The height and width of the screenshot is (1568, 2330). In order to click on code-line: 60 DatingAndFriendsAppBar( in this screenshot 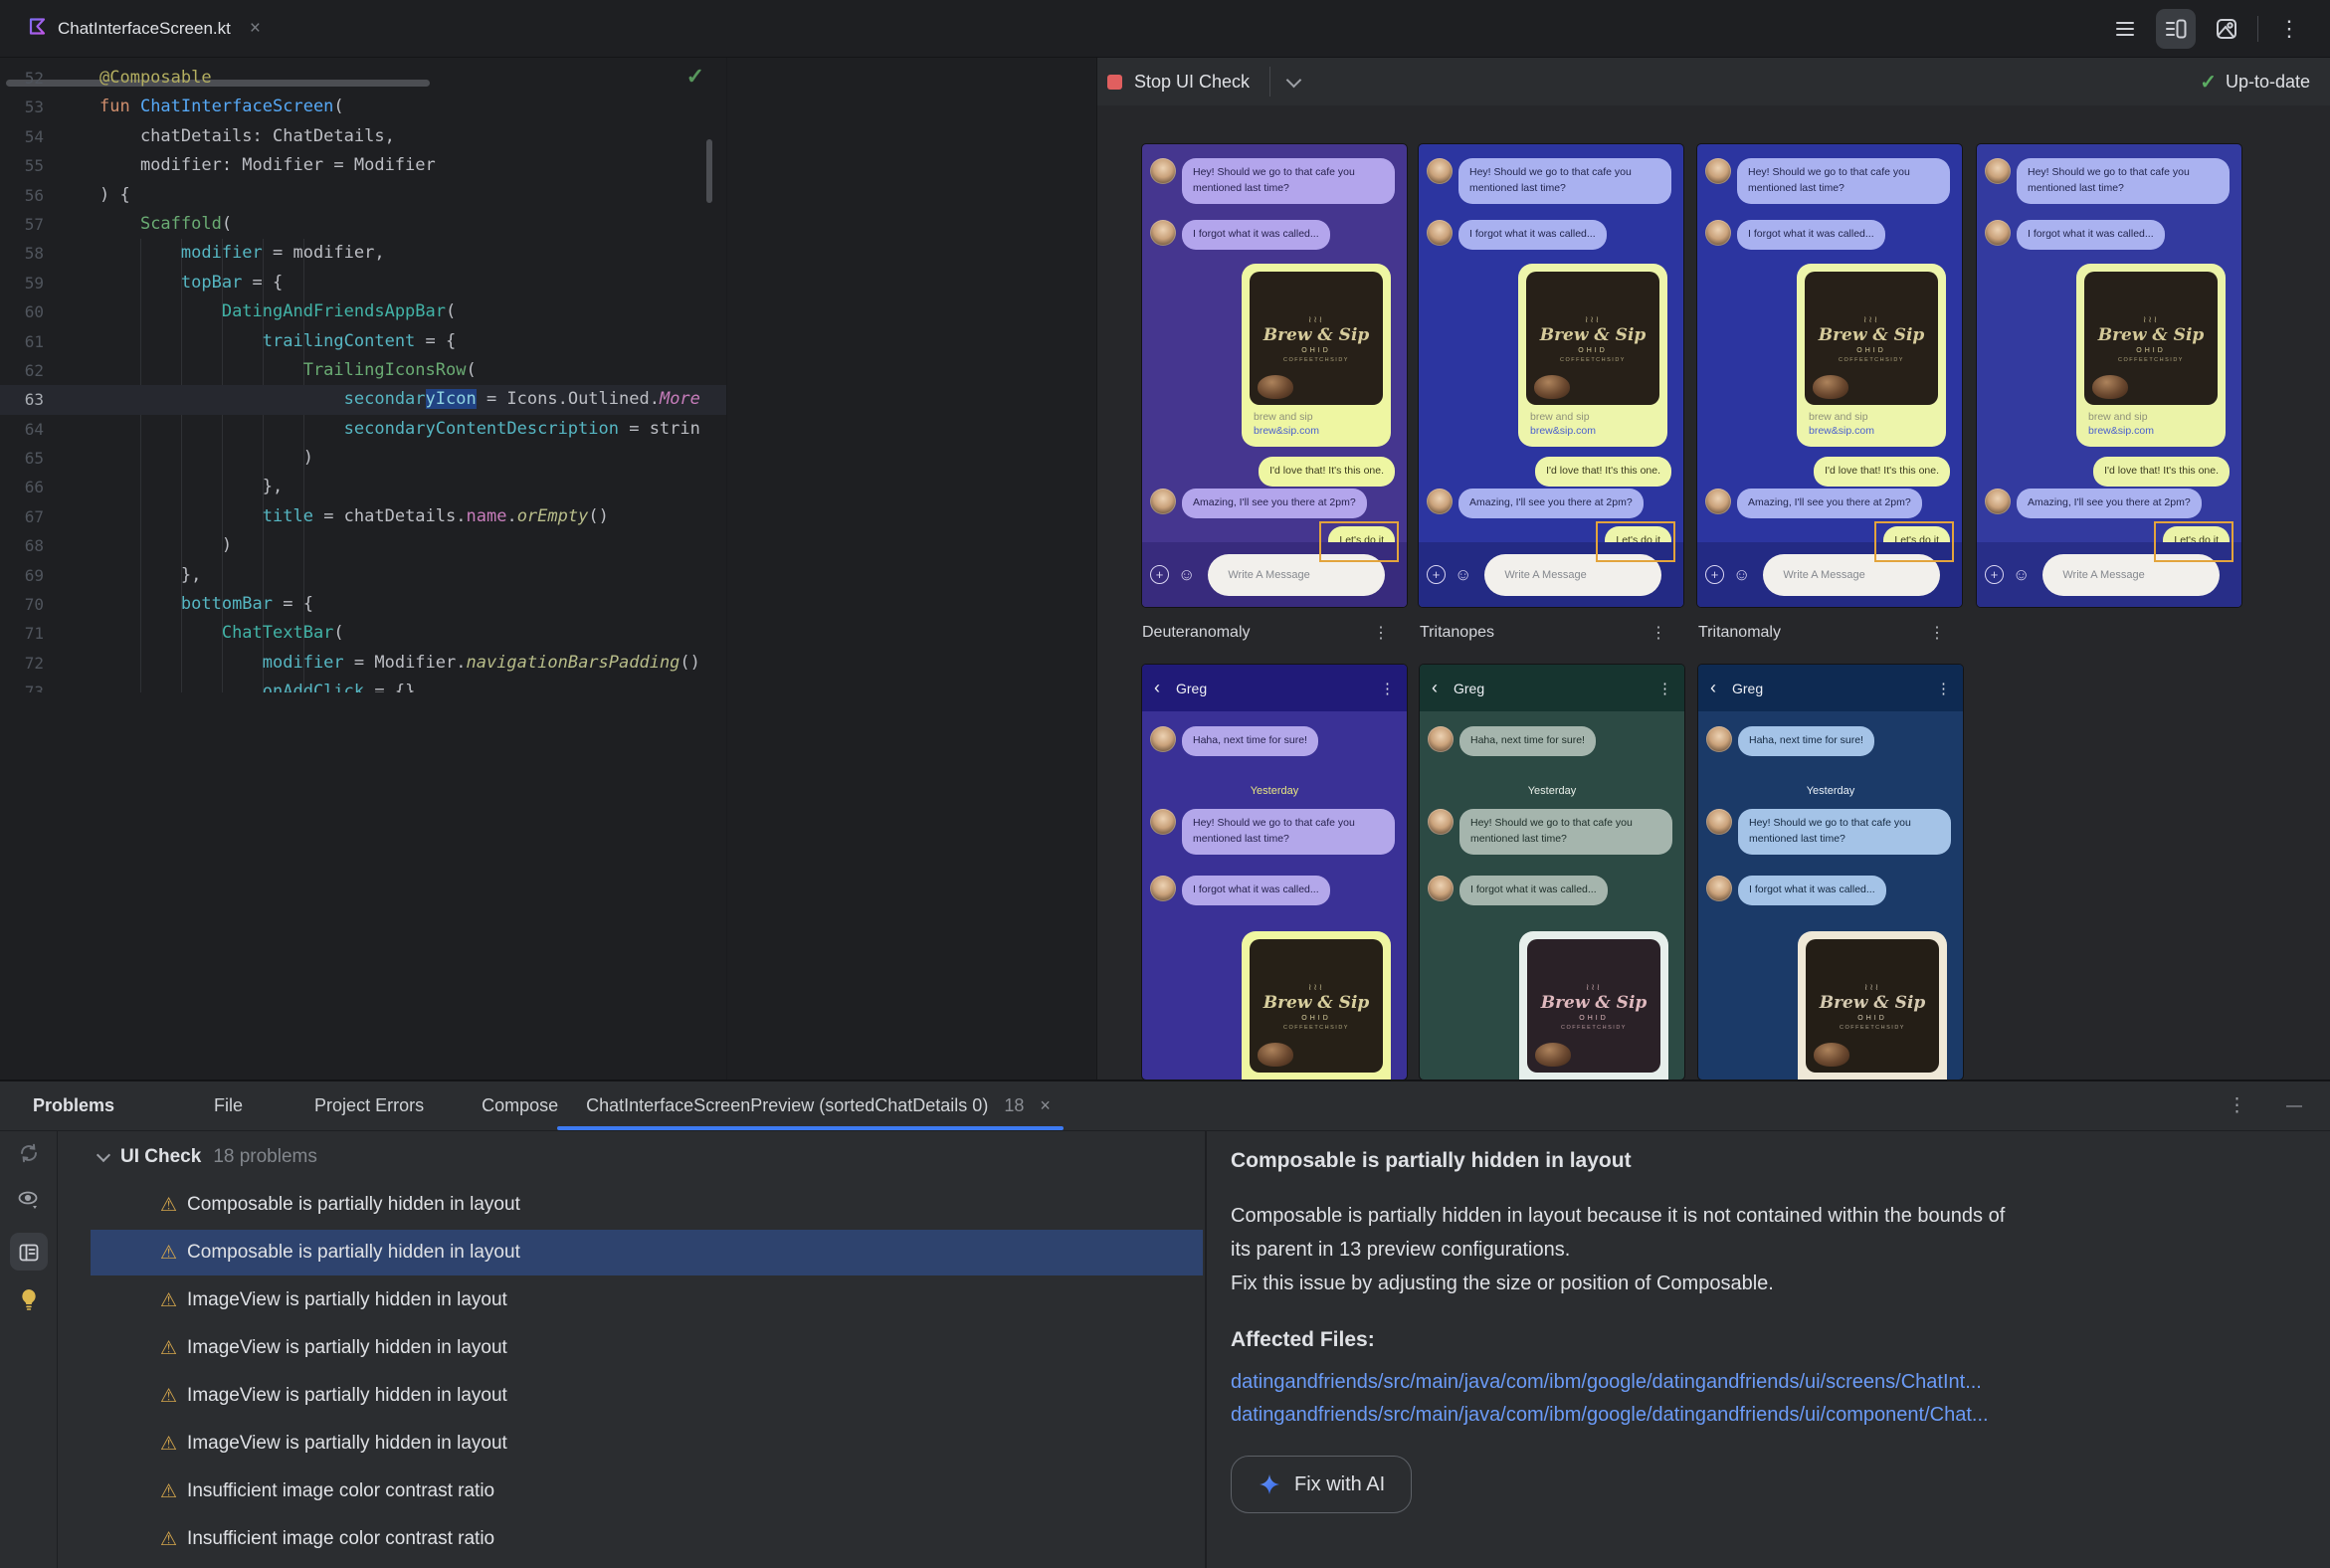, I will do `click(363, 311)`.